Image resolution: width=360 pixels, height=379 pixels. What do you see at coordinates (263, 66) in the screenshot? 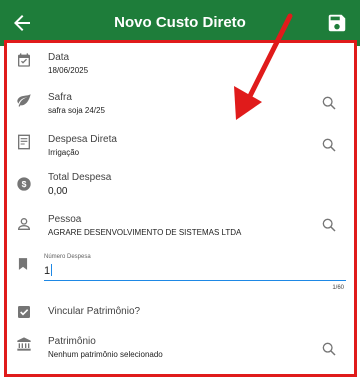
I see `annotation-arrow-icon` at bounding box center [263, 66].